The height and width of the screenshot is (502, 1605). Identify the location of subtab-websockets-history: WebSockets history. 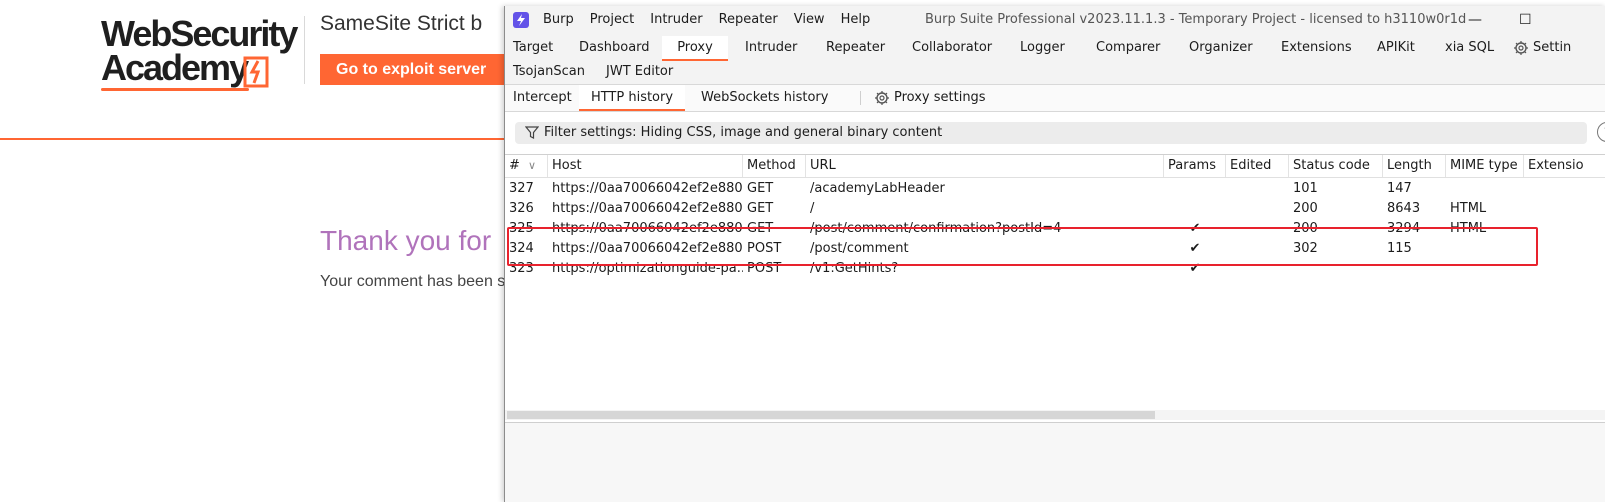
(764, 98).